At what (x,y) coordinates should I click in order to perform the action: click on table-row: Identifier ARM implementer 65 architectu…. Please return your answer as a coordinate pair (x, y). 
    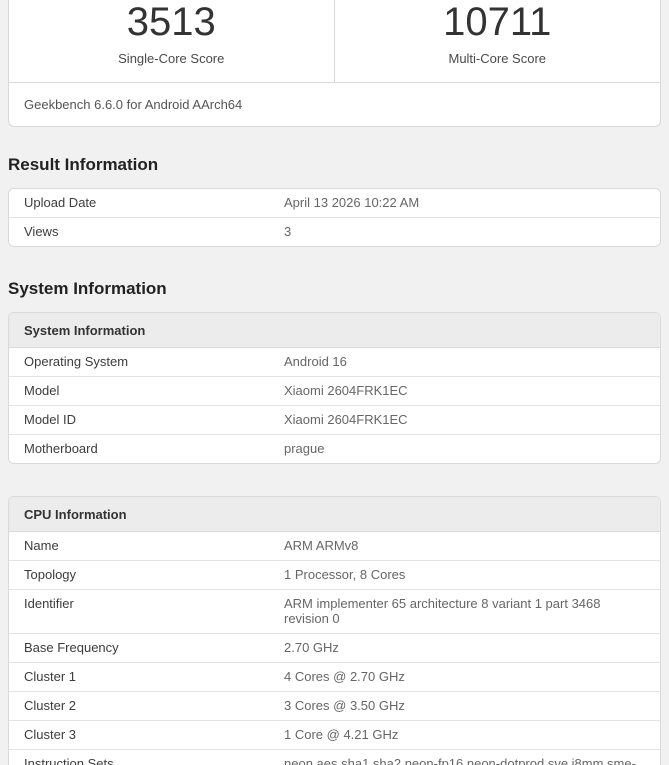
    Looking at the image, I should click on (334, 612).